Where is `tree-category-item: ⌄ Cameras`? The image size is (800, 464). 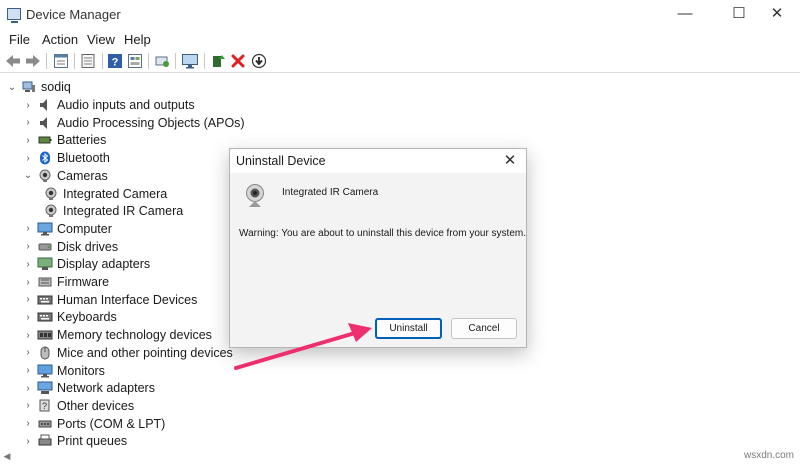
tree-category-item: ⌄ Cameras is located at coordinates (65, 176).